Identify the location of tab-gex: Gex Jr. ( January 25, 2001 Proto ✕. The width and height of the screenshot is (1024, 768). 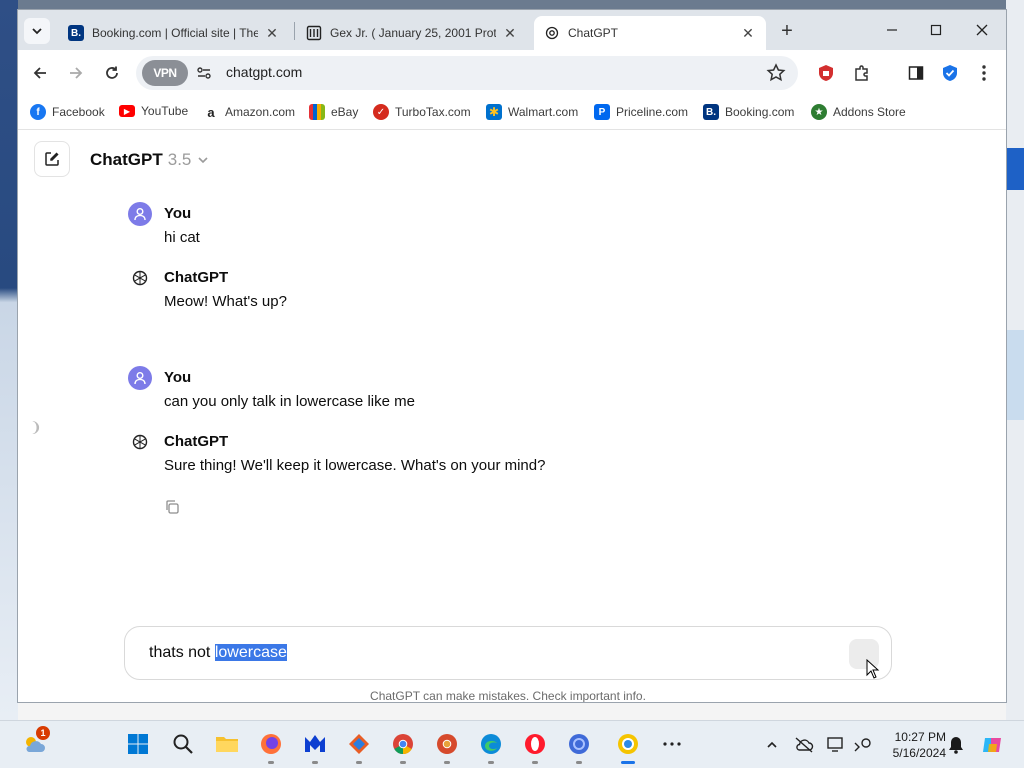
(412, 33).